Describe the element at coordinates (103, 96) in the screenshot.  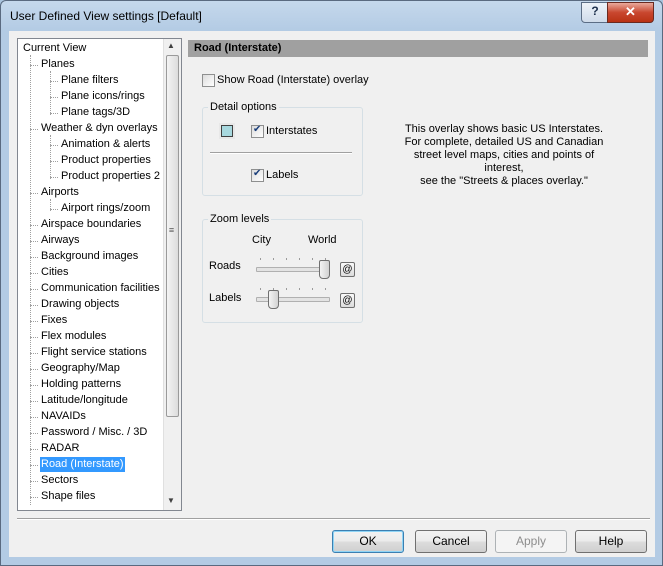
I see `tree-item: Plane icons/rings` at that location.